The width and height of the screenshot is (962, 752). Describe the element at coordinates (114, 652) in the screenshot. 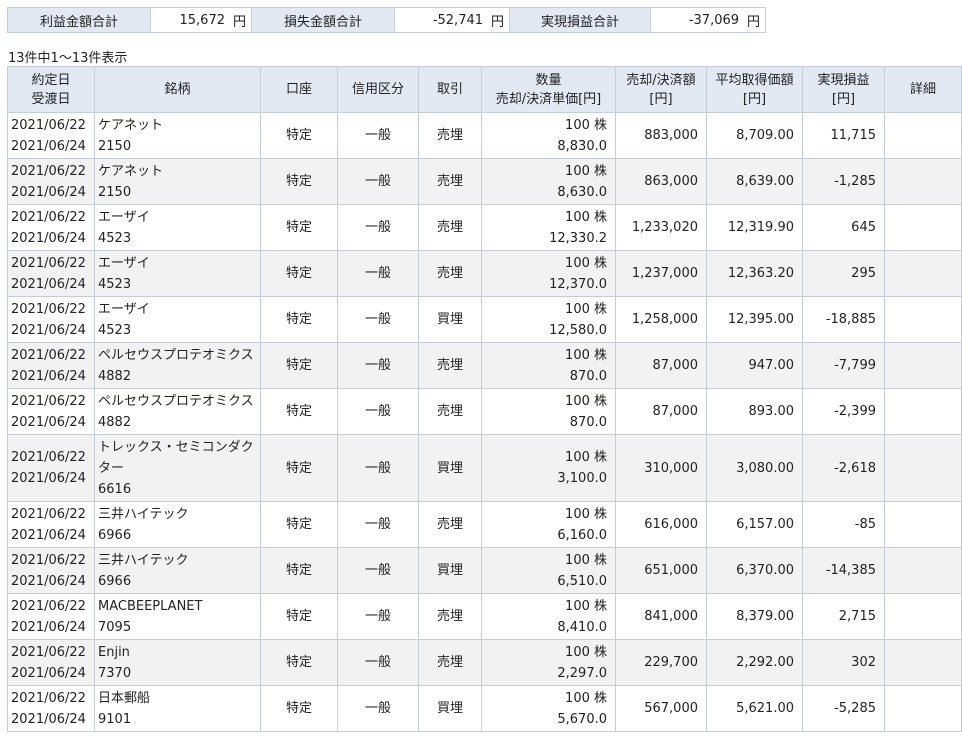

I see `stock-name: Enjin` at that location.